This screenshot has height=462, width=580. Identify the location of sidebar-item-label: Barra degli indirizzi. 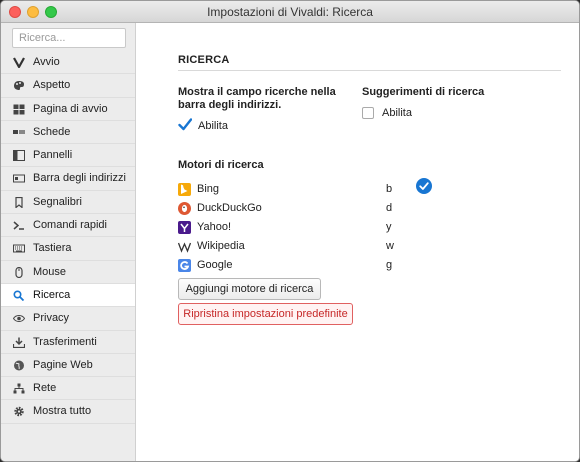
(79, 178).